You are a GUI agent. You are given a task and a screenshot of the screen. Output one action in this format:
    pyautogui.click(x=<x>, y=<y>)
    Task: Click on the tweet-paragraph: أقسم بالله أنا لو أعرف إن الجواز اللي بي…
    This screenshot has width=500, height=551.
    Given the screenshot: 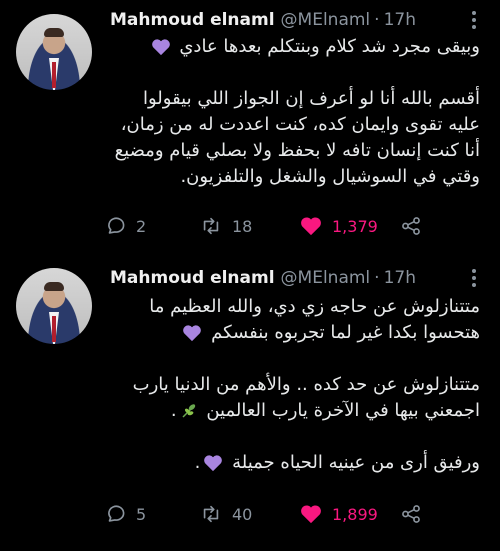 What is the action you would take?
    pyautogui.click(x=295, y=138)
    